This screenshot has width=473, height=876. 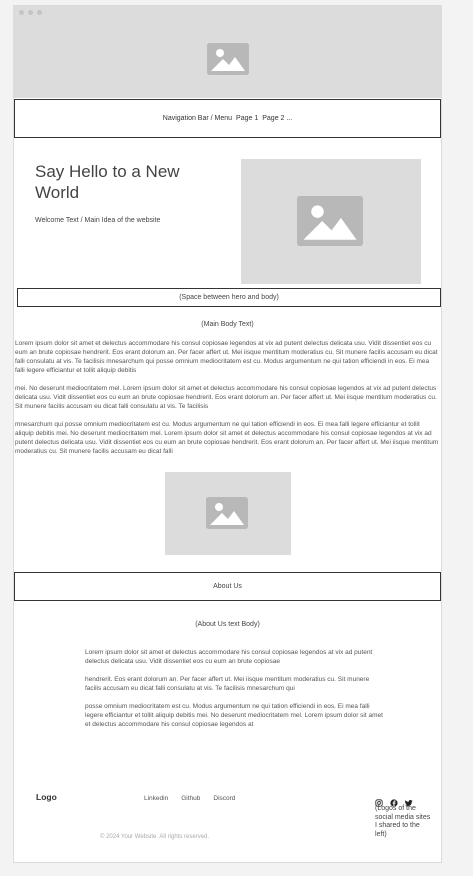 I want to click on window-dots, so click(x=30, y=12).